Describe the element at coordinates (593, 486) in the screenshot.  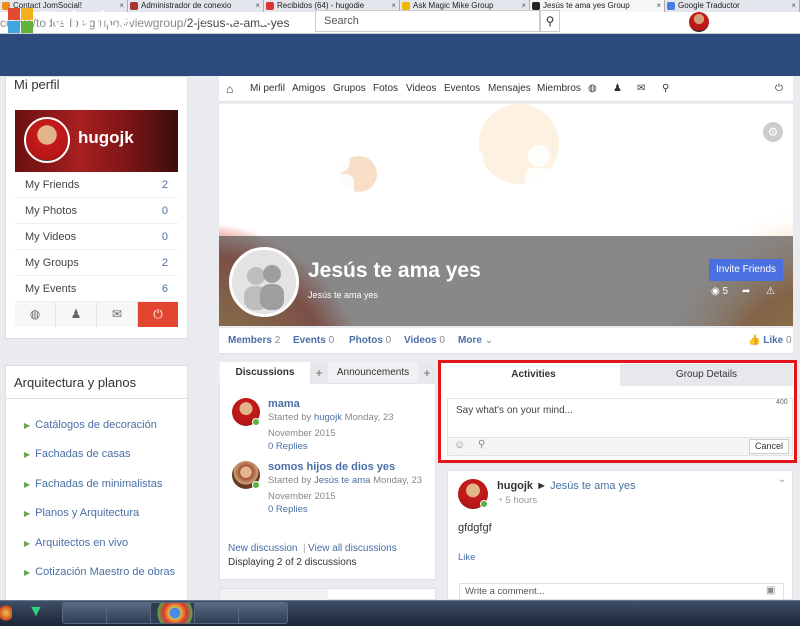
I see `post-target: Jesús te ama yes` at that location.